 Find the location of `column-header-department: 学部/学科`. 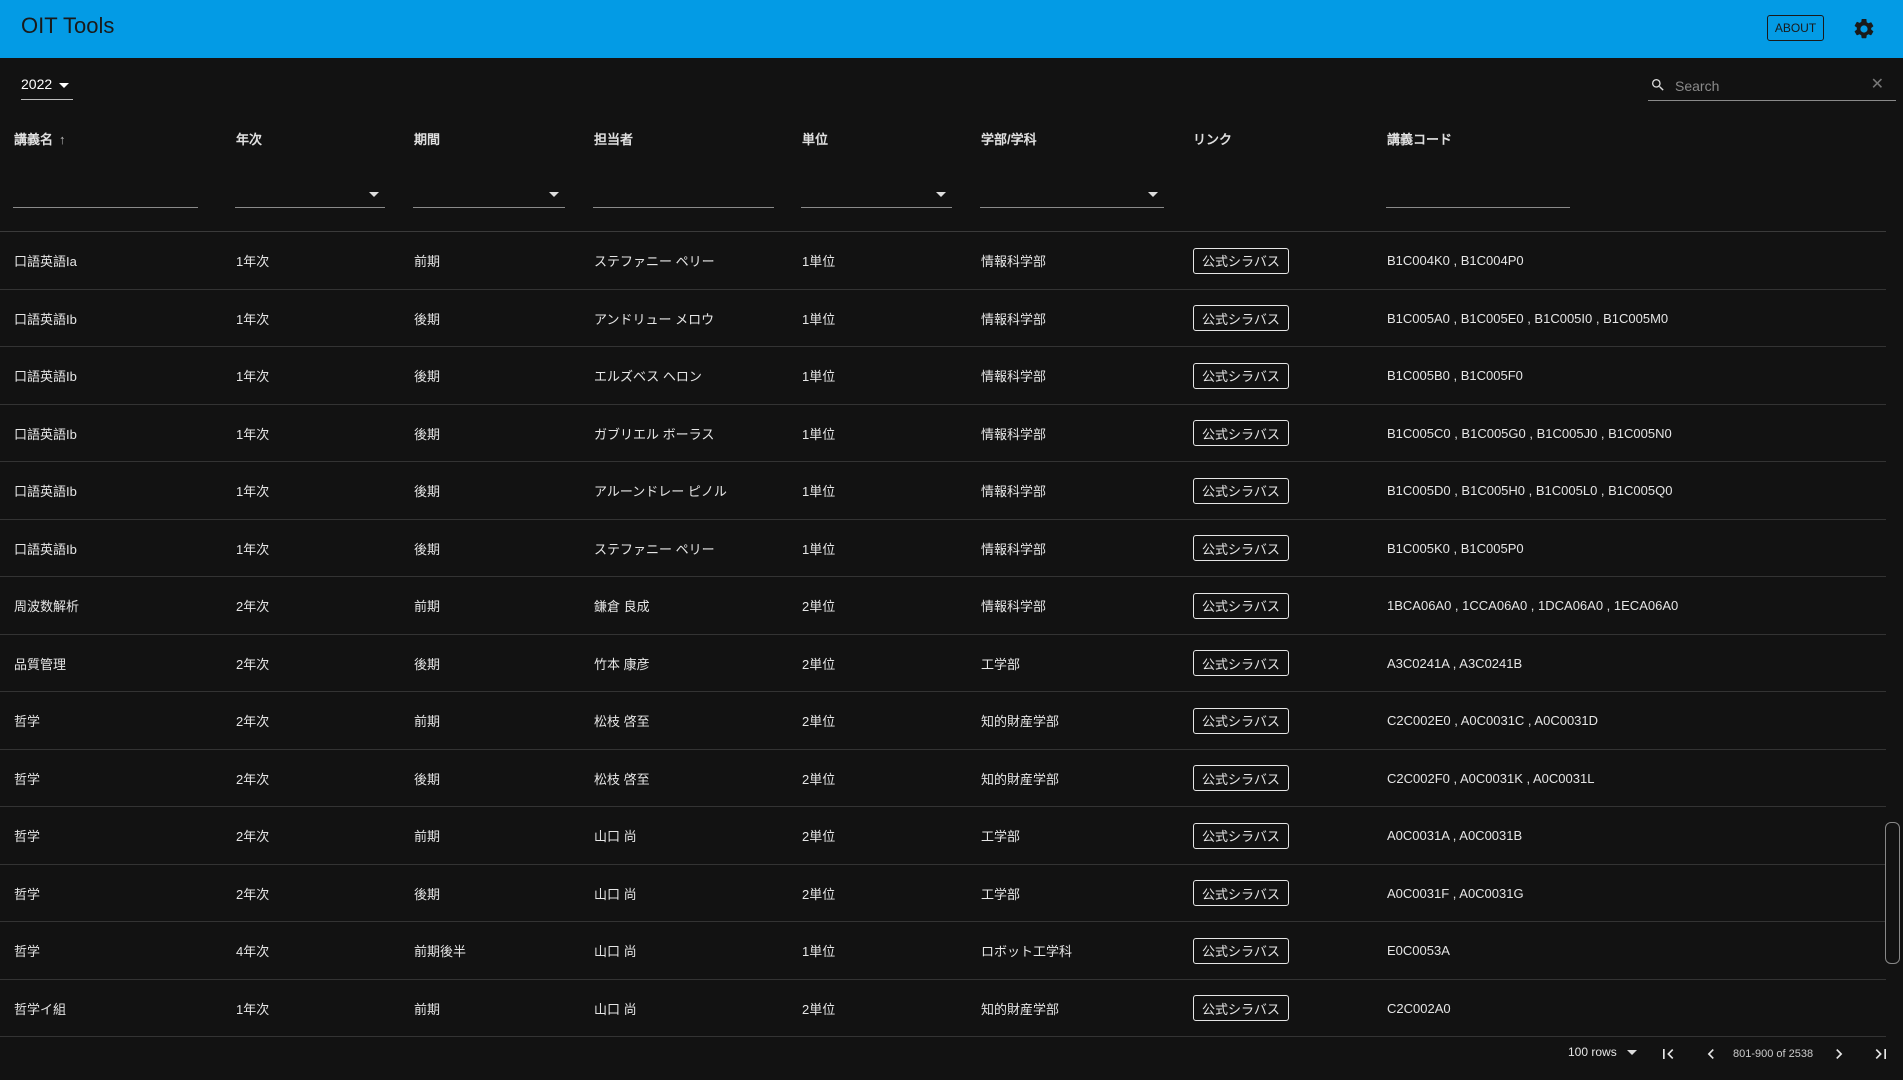

column-header-department: 学部/学科 is located at coordinates (1009, 138).